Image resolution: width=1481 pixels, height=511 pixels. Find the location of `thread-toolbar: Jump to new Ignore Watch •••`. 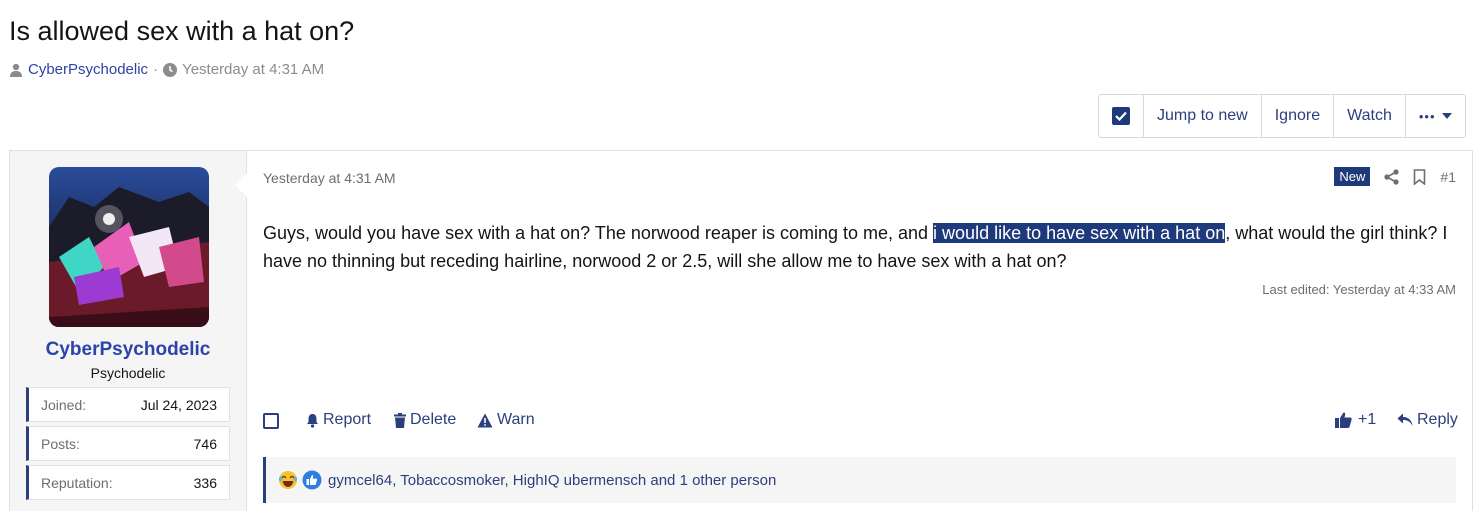

thread-toolbar: Jump to new Ignore Watch ••• is located at coordinates (1282, 116).